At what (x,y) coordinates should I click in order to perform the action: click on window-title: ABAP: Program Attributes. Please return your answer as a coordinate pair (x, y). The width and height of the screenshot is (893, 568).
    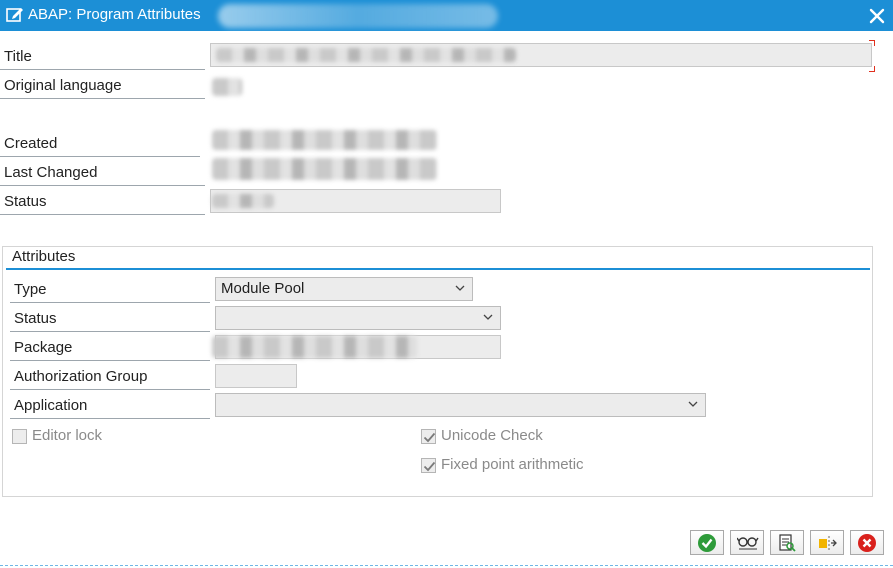
    Looking at the image, I should click on (114, 14).